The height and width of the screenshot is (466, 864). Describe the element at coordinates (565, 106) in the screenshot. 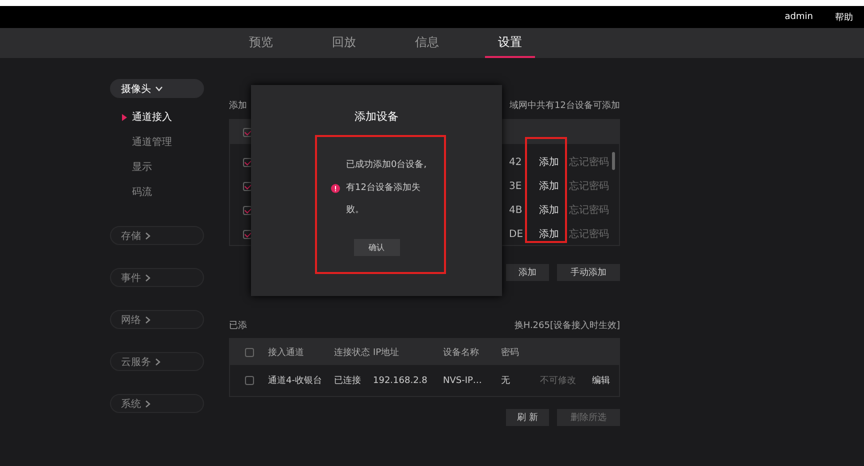

I see `device-count-text: 域网中共有12台设备可添加` at that location.